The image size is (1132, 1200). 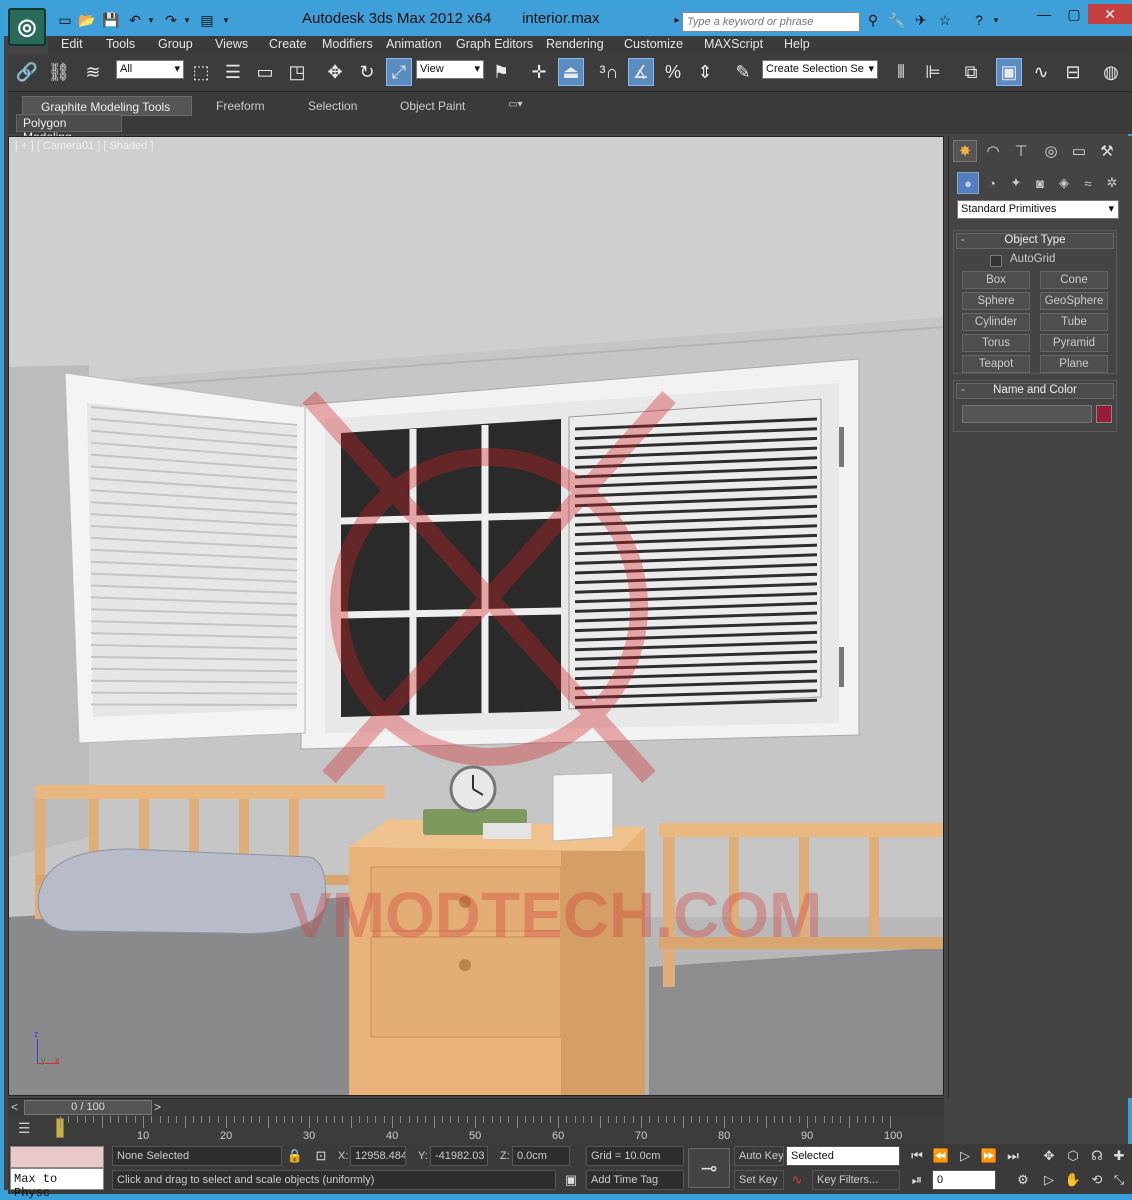 What do you see at coordinates (175, 44) in the screenshot?
I see `menu-group: Group` at bounding box center [175, 44].